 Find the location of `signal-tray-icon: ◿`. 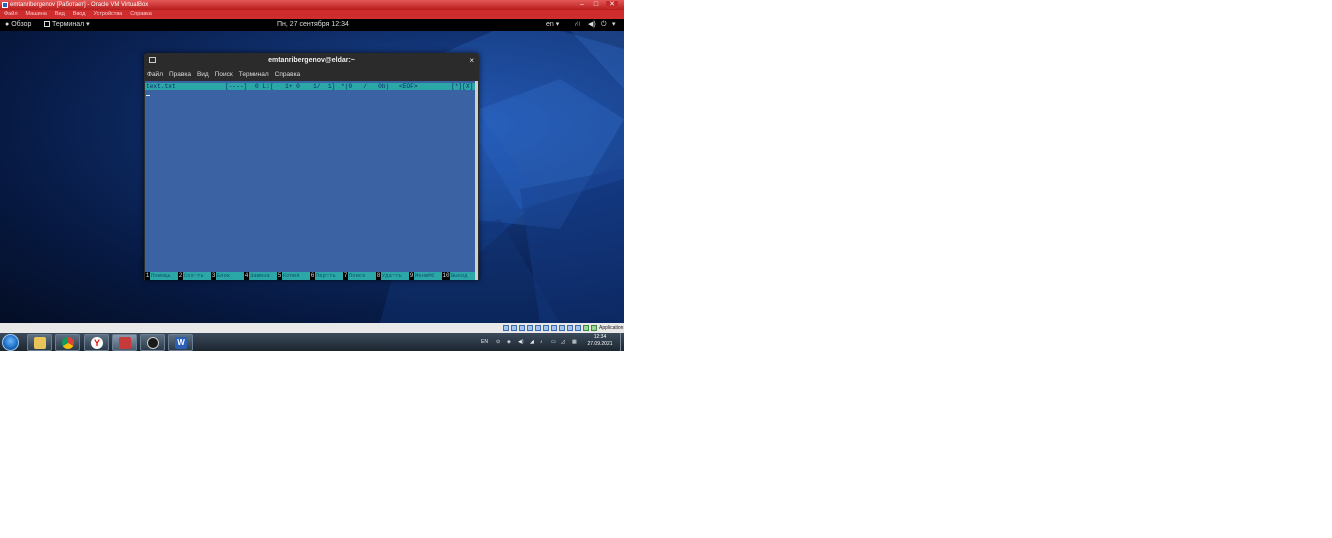

signal-tray-icon: ◿ is located at coordinates (563, 342).